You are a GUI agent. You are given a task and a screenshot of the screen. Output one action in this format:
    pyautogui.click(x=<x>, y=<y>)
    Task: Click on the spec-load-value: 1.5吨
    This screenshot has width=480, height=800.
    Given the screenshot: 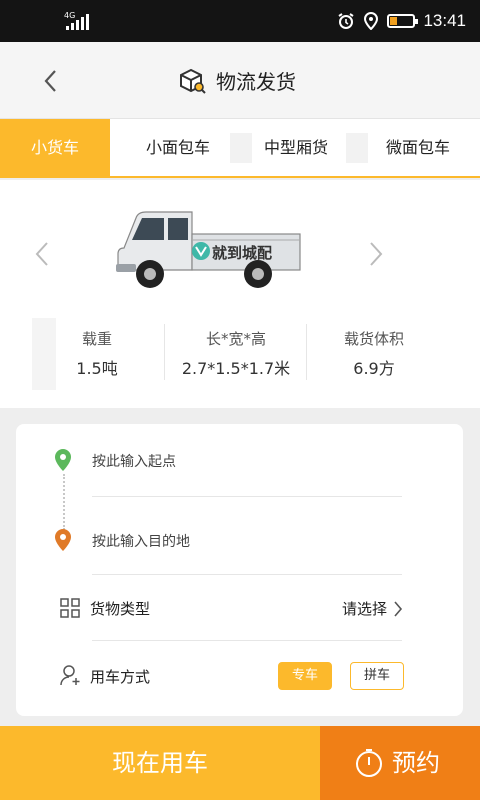 What is the action you would take?
    pyautogui.click(x=97, y=368)
    